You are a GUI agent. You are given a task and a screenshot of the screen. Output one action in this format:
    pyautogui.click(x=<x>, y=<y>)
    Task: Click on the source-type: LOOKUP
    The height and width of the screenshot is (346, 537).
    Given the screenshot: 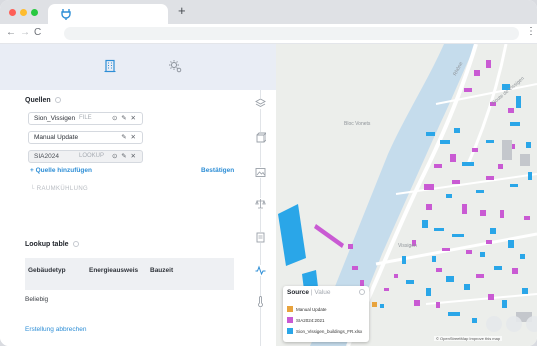 What is the action you would take?
    pyautogui.click(x=92, y=156)
    